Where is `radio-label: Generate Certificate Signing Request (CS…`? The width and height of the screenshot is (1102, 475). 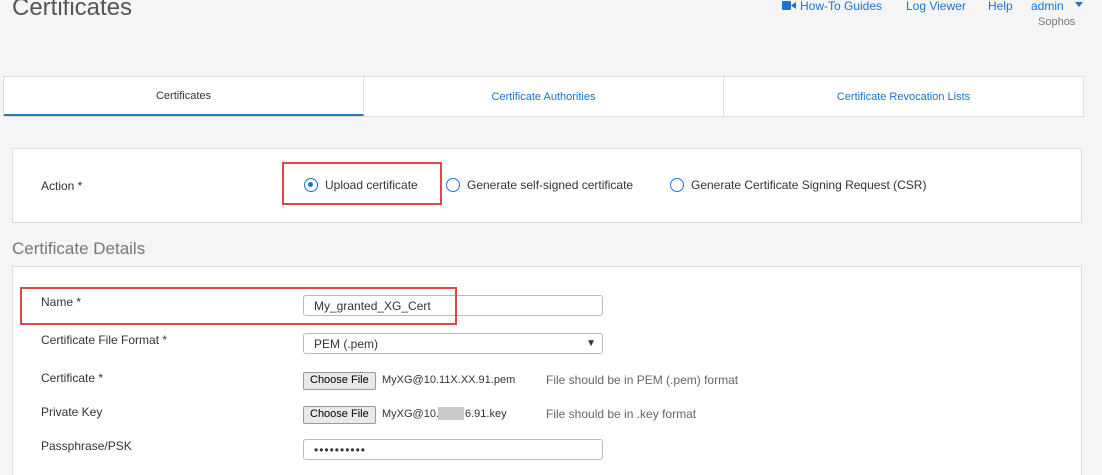
radio-label: Generate Certificate Signing Request (CS… is located at coordinates (809, 185).